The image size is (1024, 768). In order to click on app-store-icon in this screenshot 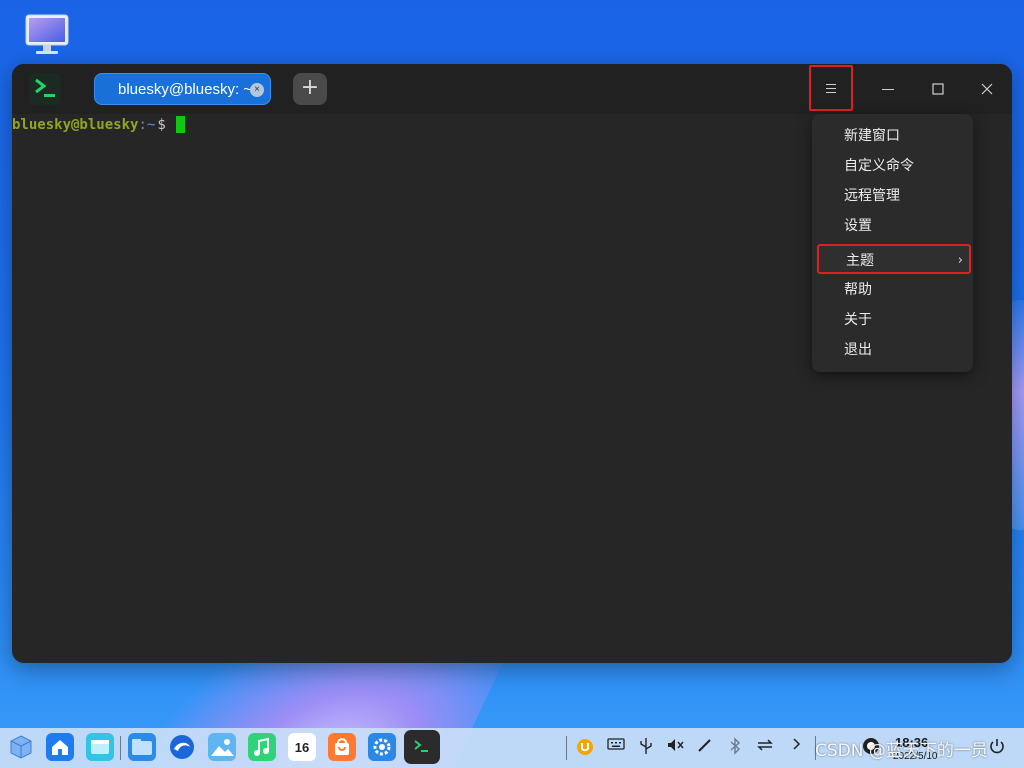, I will do `click(342, 747)`.